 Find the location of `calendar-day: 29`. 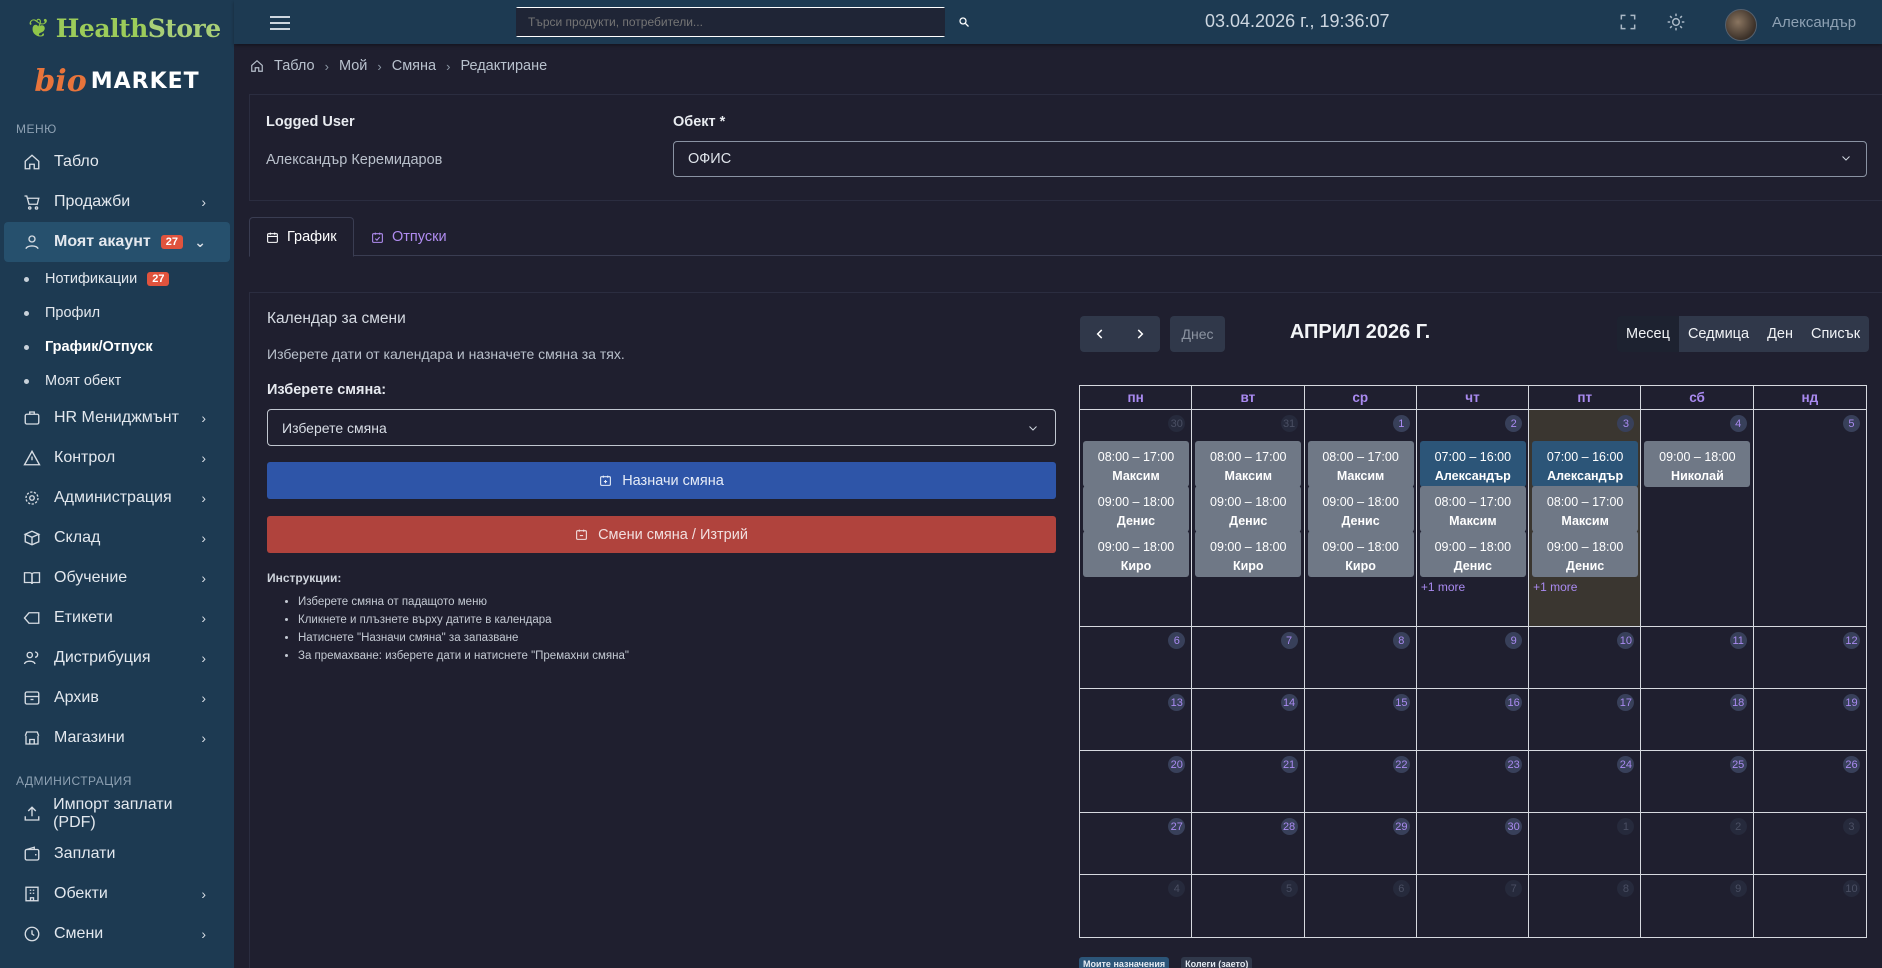

calendar-day: 29 is located at coordinates (1361, 843).